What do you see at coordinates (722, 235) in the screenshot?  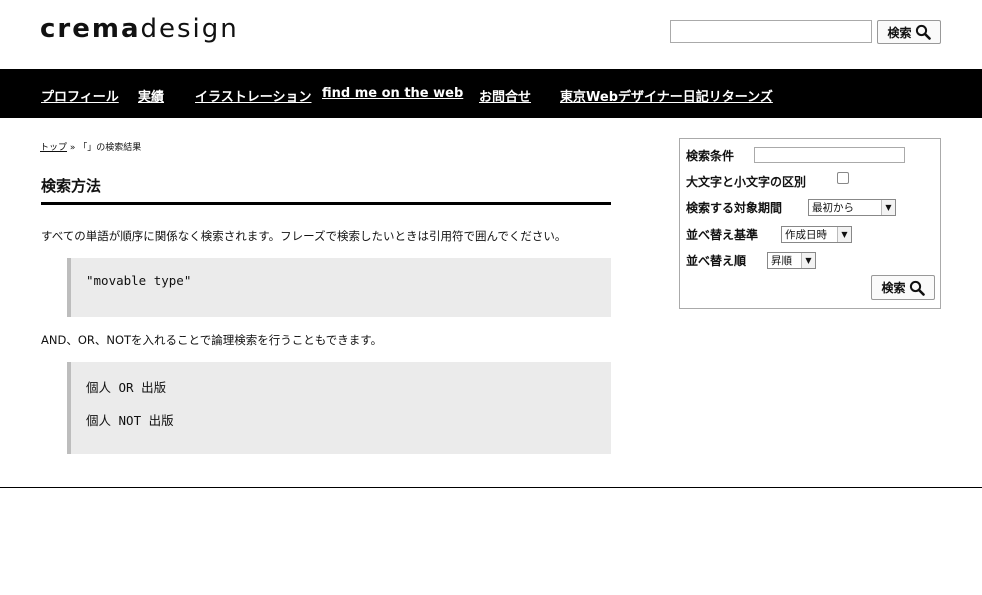 I see `sort-label: 並べ替え基準` at bounding box center [722, 235].